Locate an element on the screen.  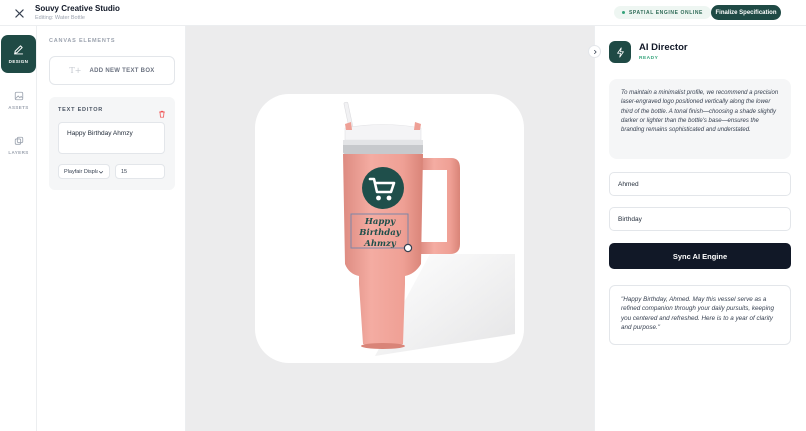
editing-subtitle: Editing: Water Bottle is located at coordinates (60, 18).